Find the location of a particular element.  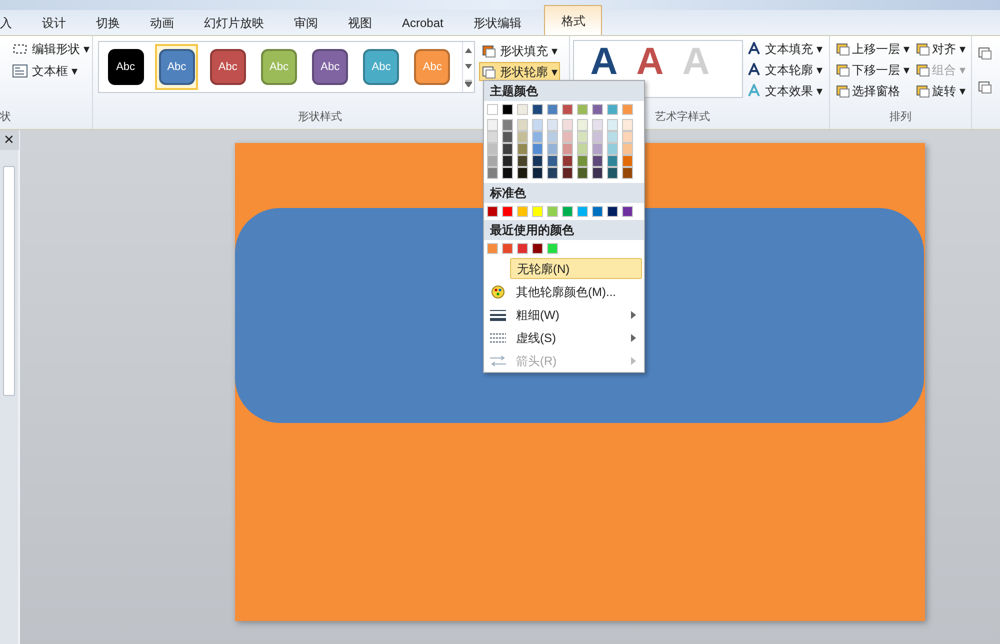

group-label: 状 is located at coordinates (6, 117).